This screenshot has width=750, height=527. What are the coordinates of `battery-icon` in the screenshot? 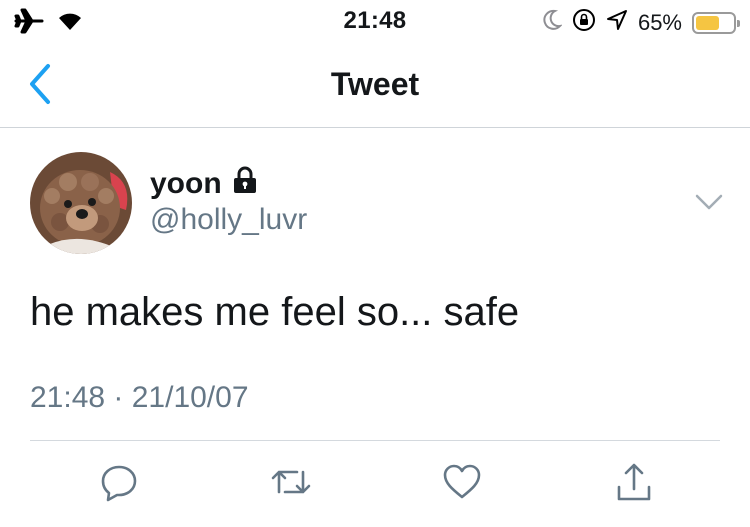 It's located at (716, 22).